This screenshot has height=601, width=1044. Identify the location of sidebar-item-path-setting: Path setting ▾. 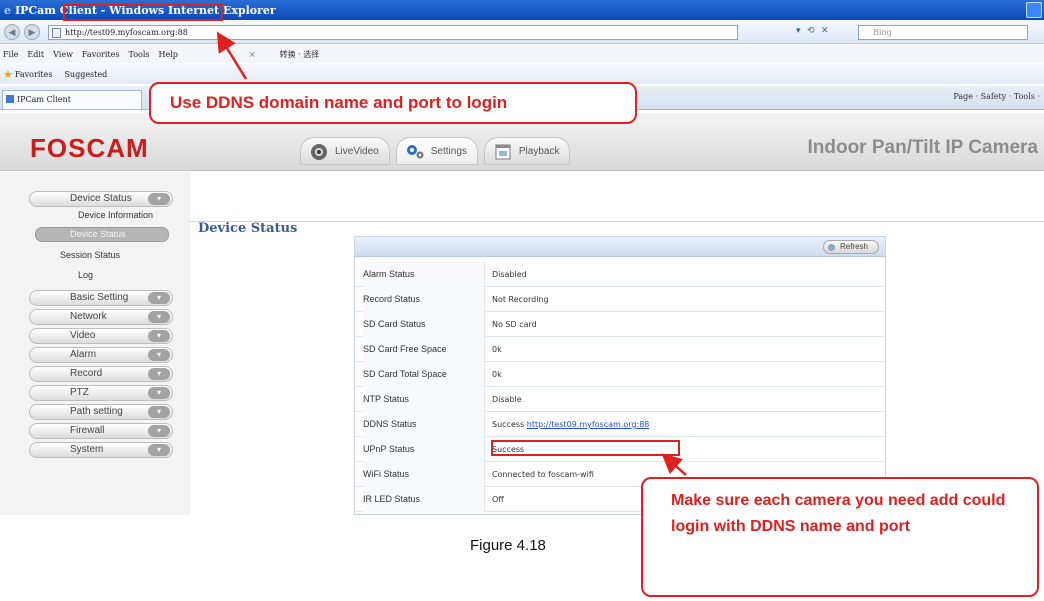
(101, 412).